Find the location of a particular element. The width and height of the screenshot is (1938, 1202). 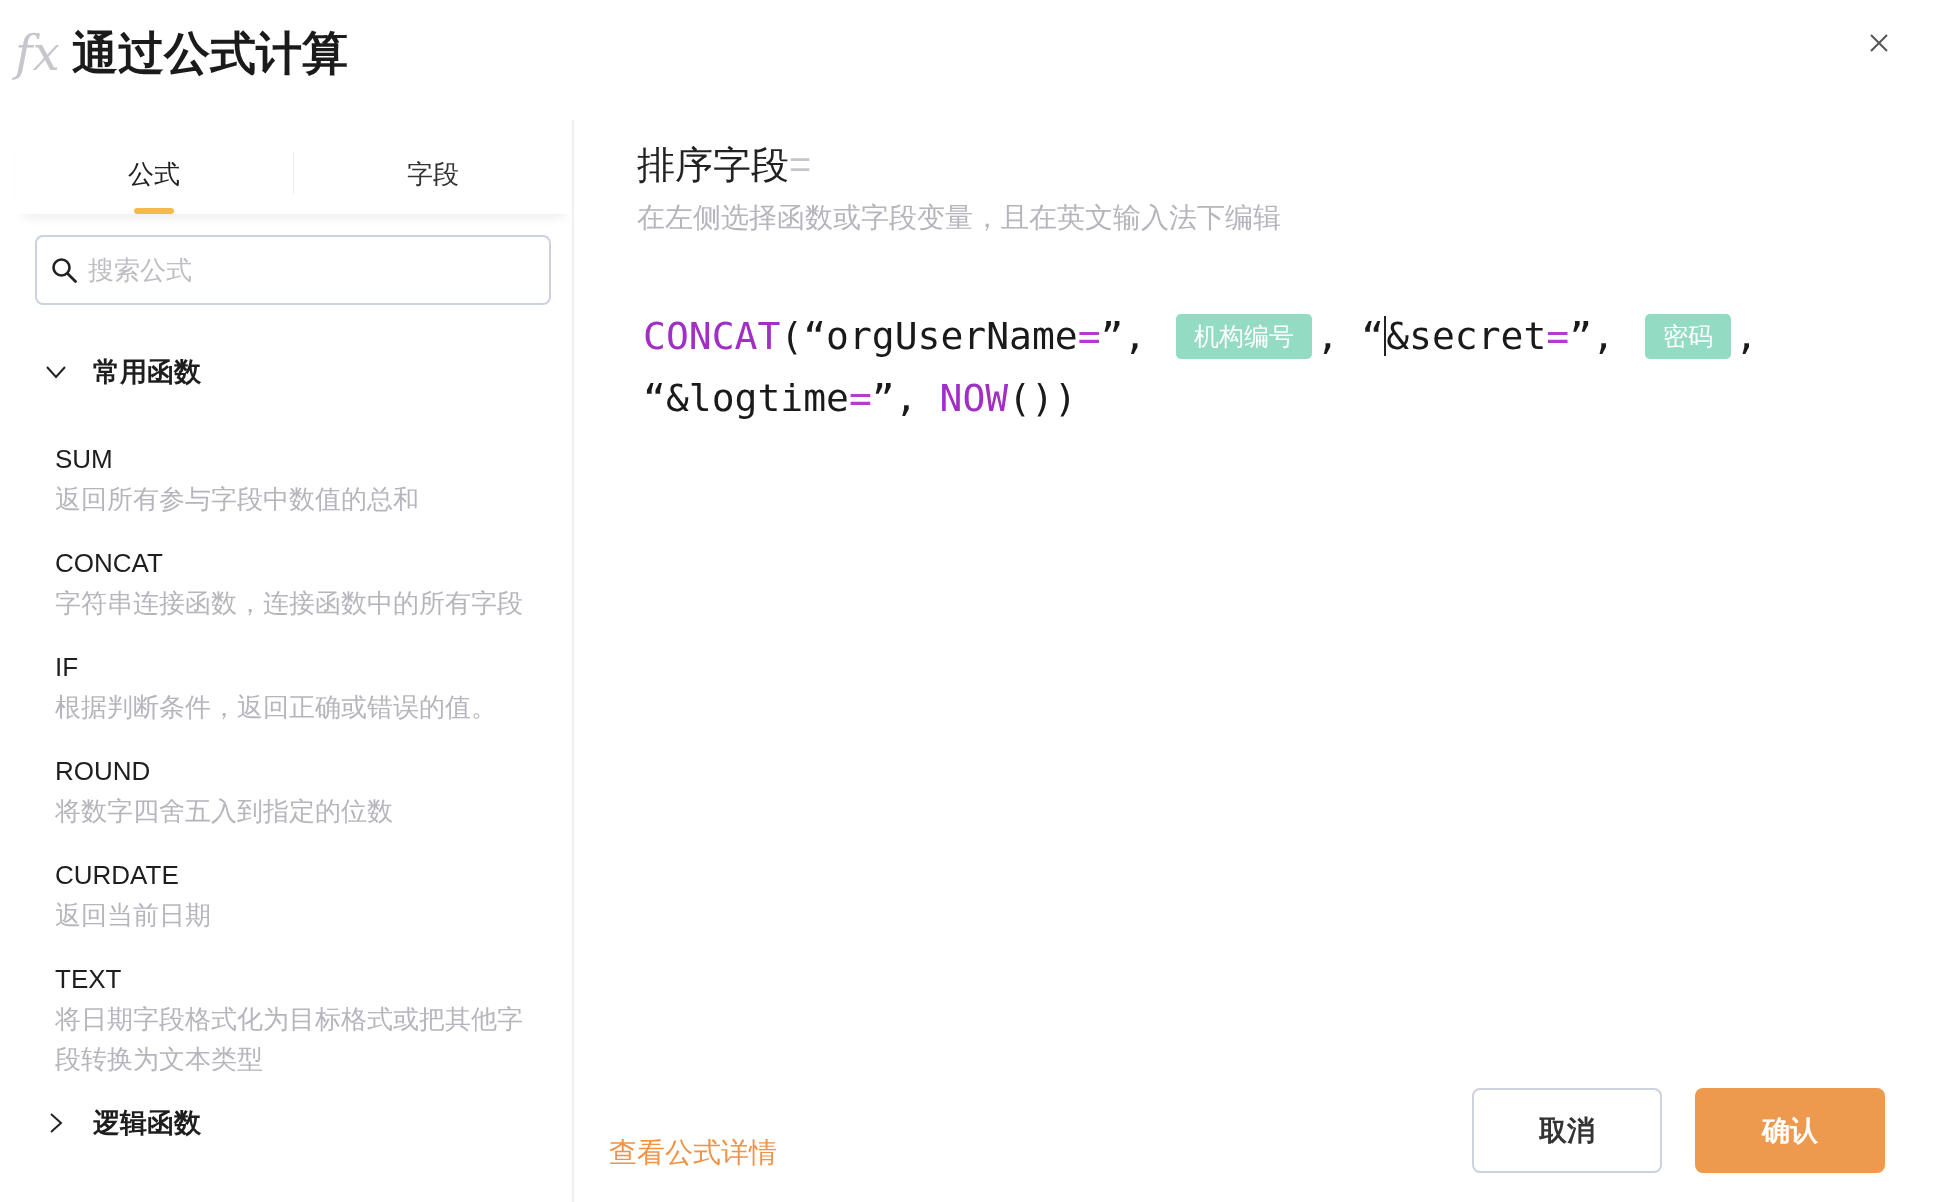

dialog-title: 通过公式计算 is located at coordinates (209, 53).